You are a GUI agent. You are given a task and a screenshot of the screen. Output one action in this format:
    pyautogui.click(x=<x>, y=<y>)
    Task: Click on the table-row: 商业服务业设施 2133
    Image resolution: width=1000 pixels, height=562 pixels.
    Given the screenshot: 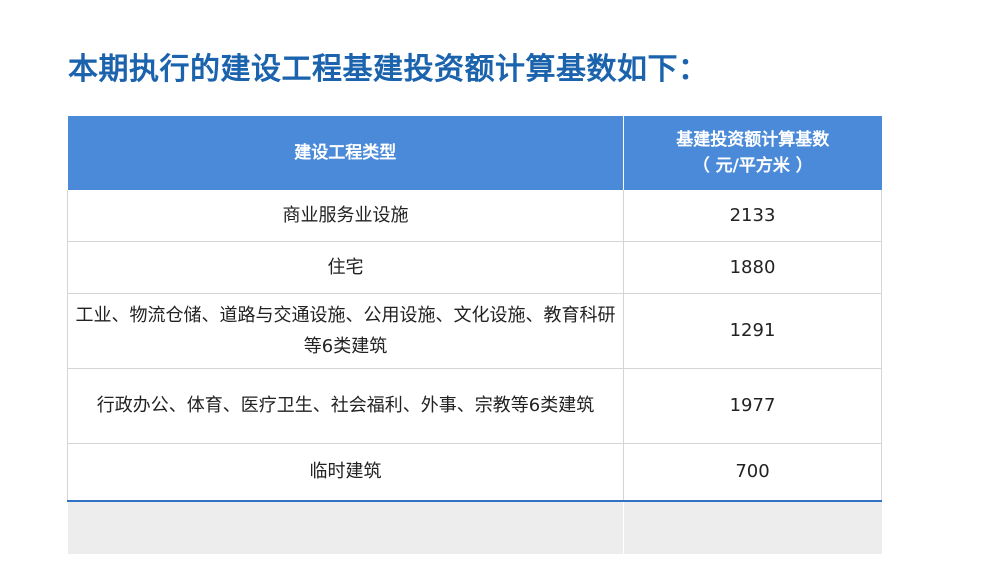 What is the action you would take?
    pyautogui.click(x=474, y=216)
    